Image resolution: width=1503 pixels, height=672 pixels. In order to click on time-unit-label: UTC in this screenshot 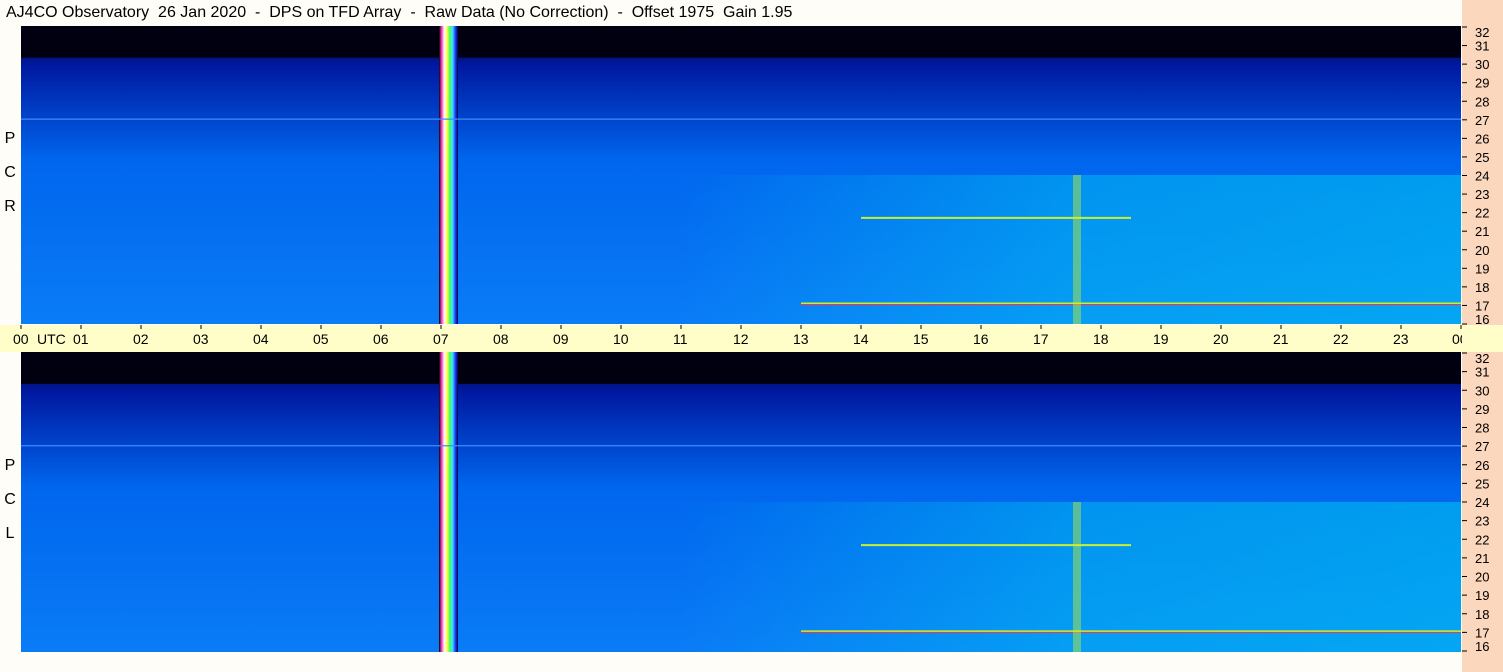, I will do `click(51, 339)`.